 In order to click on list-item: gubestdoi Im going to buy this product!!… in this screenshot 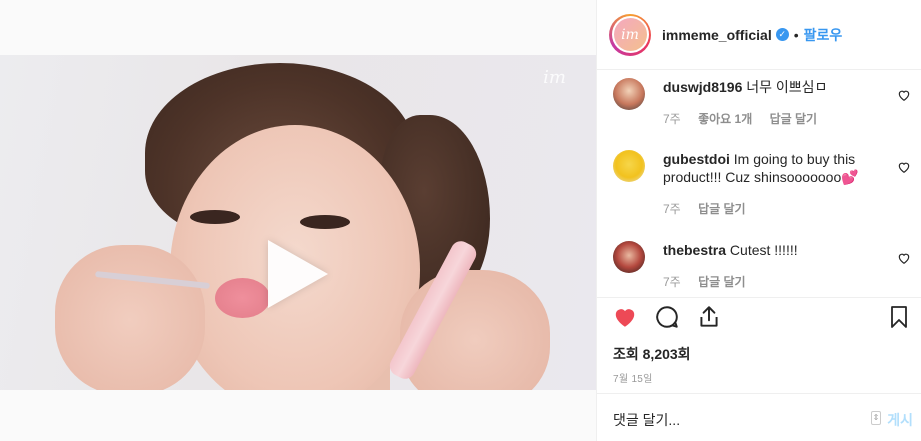, I will do `click(763, 183)`.